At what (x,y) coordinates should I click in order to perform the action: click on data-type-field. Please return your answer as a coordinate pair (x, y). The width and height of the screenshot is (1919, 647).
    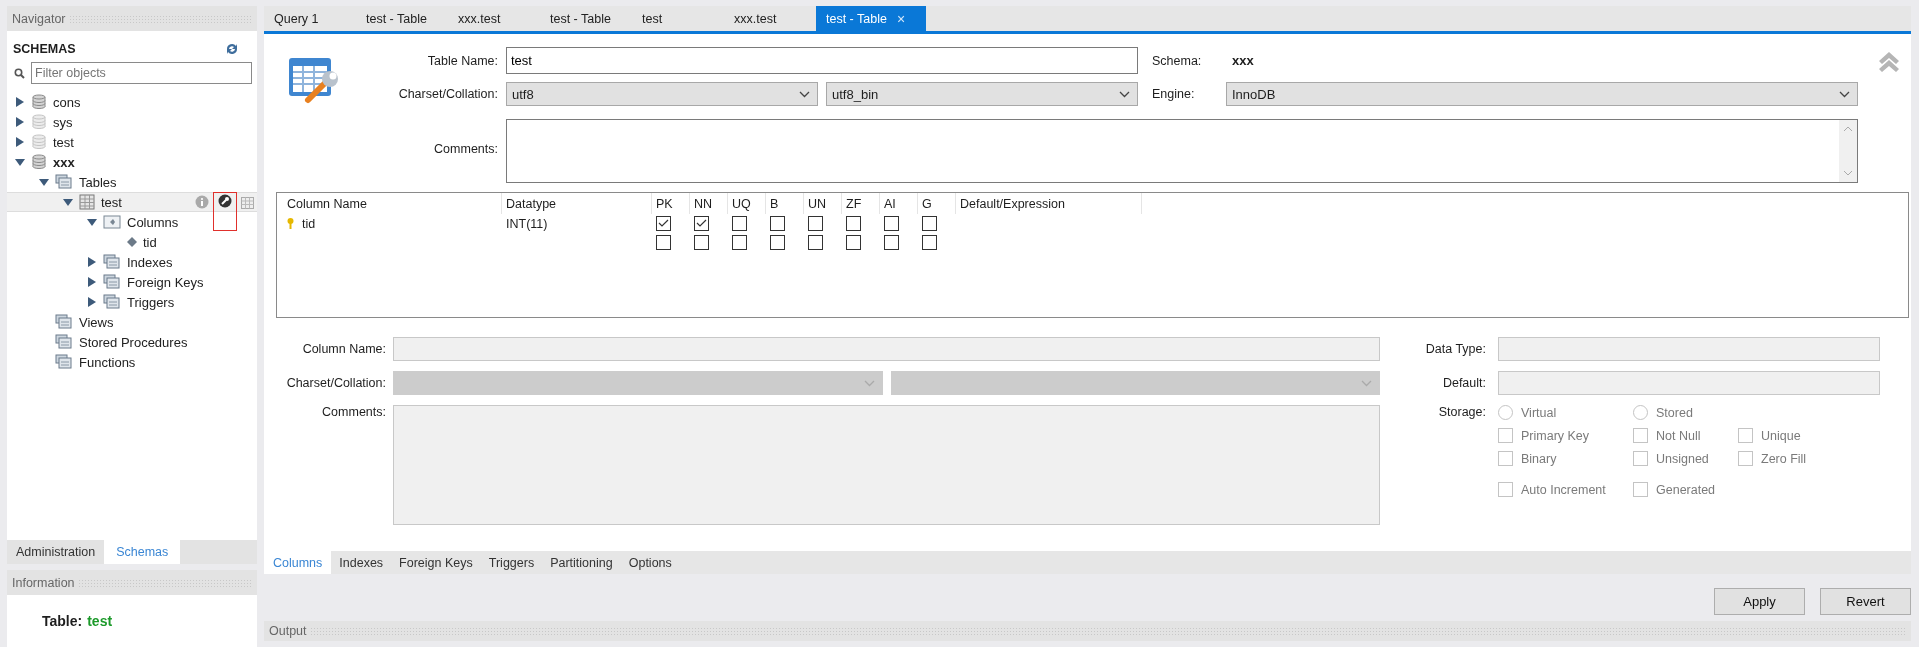
    Looking at the image, I should click on (1689, 349).